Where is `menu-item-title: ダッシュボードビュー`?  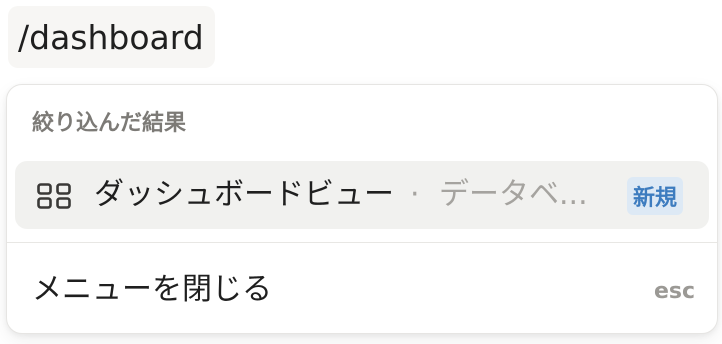
menu-item-title: ダッシュボードビュー is located at coordinates (244, 194).